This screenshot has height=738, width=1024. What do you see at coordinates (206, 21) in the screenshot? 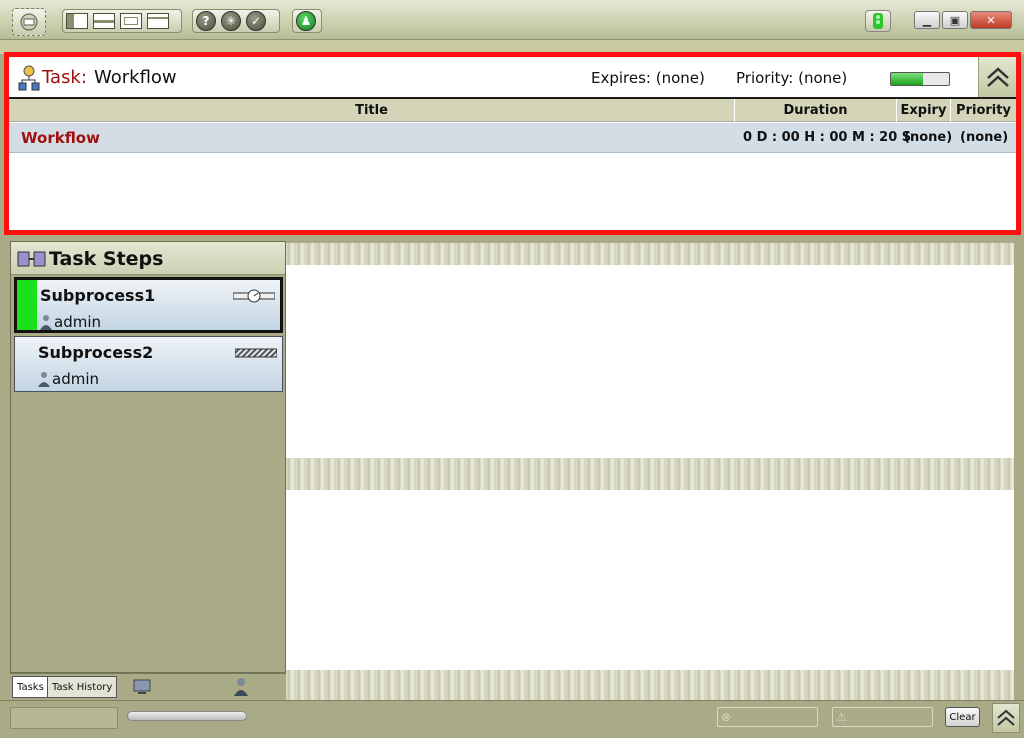
I see `help-icon: ?` at bounding box center [206, 21].